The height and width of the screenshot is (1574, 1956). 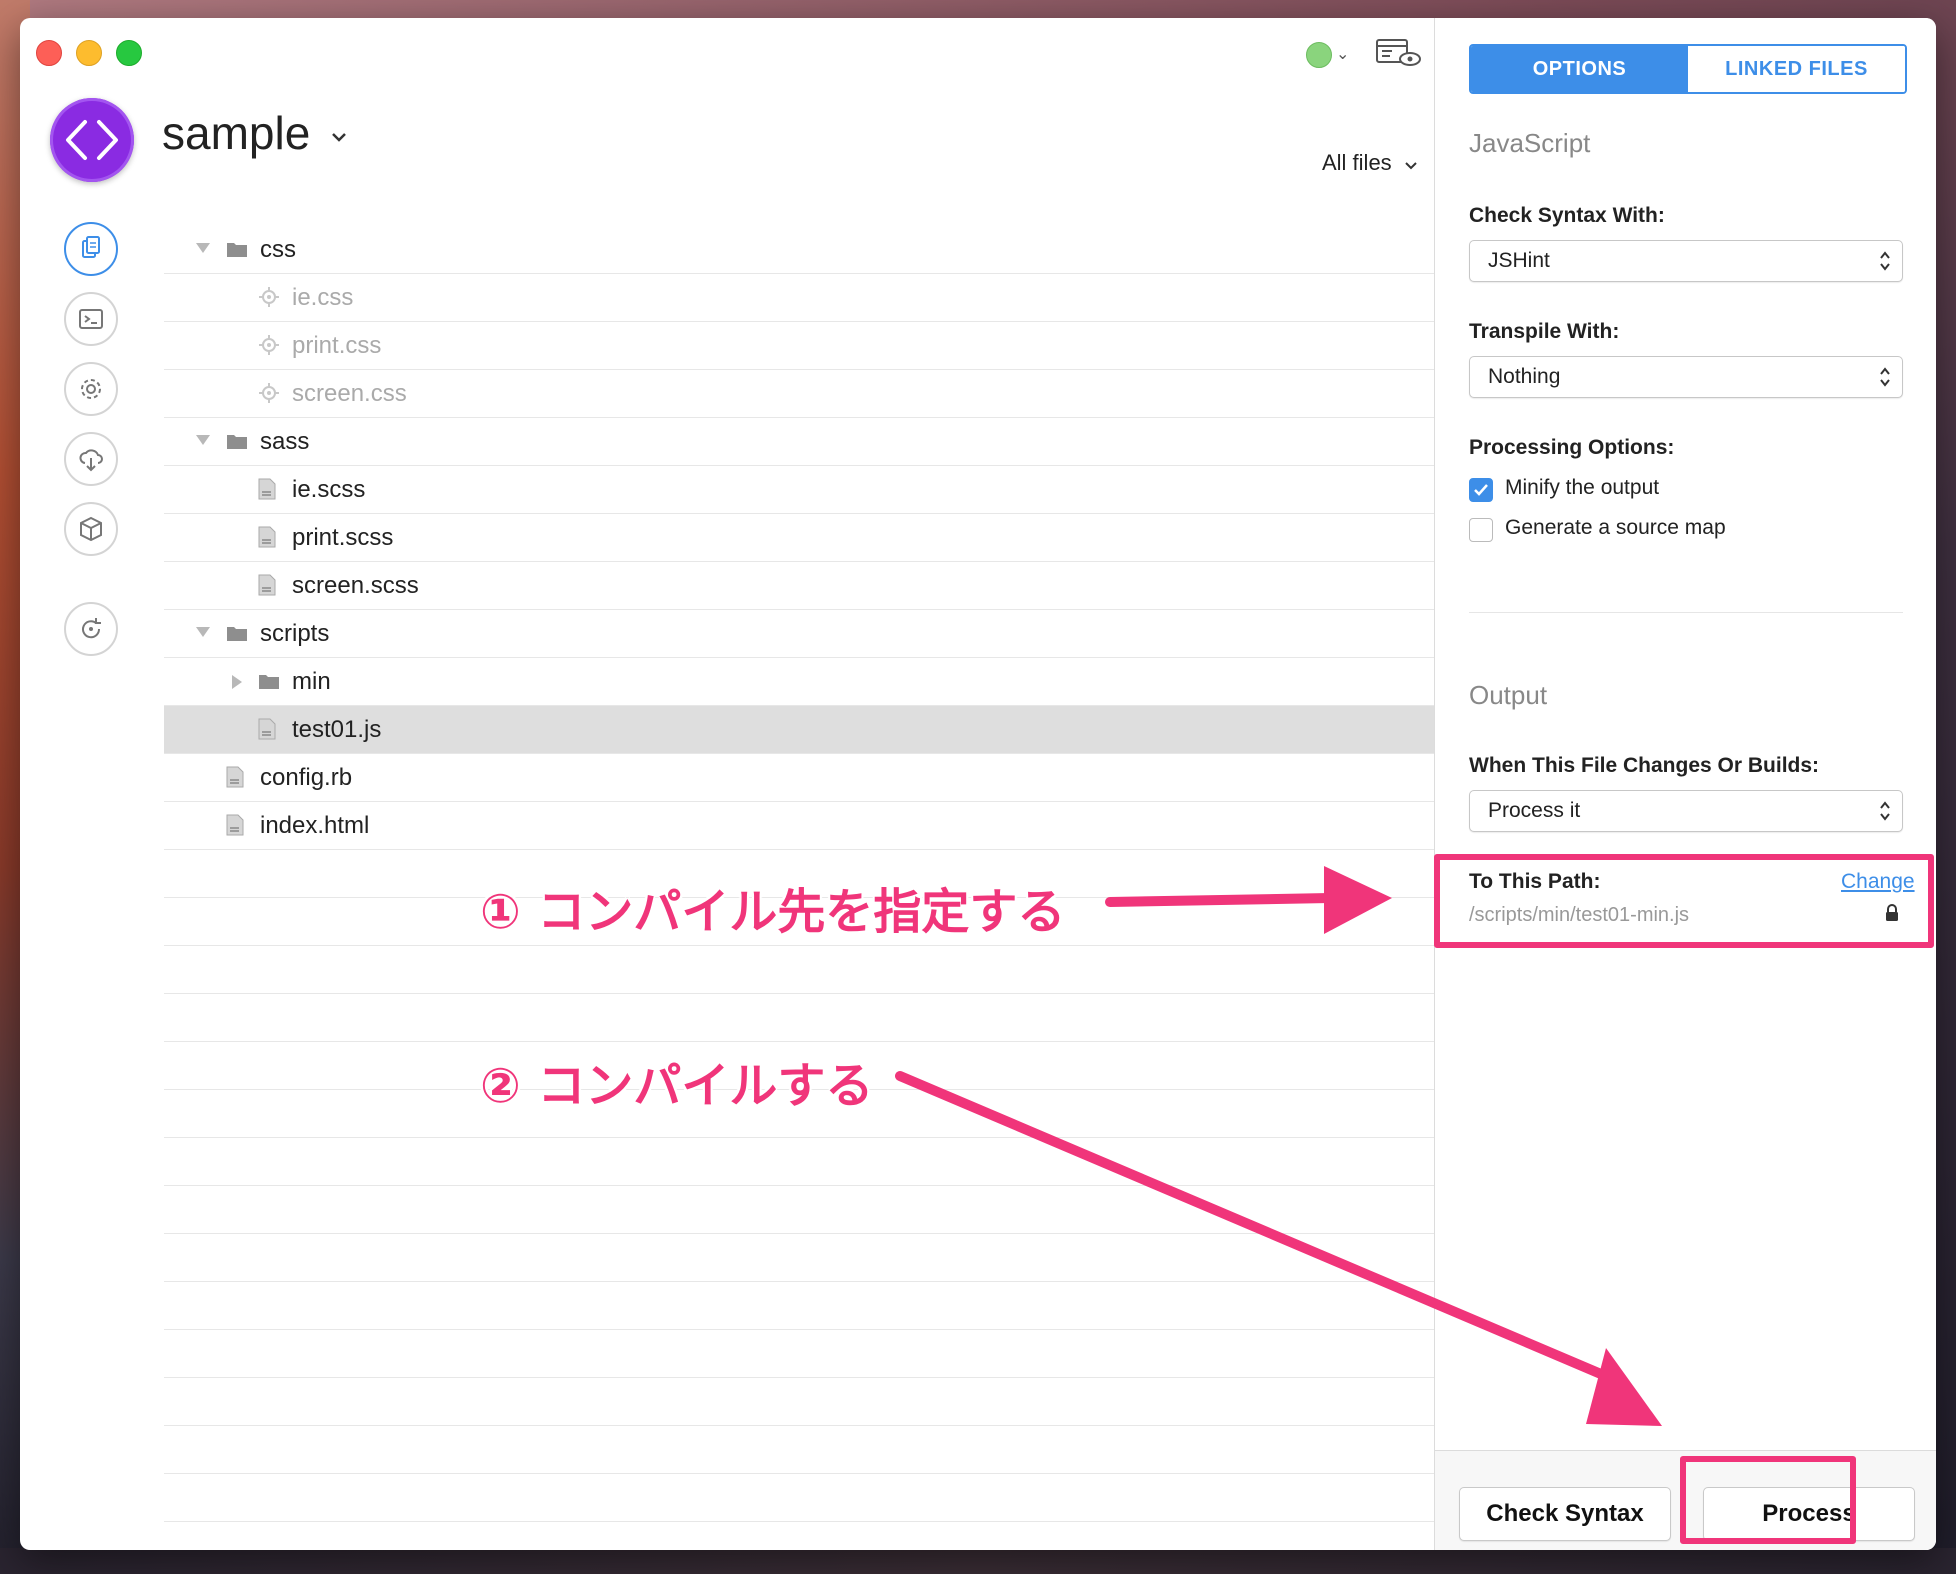 I want to click on server-status-indicator, so click(x=1319, y=55).